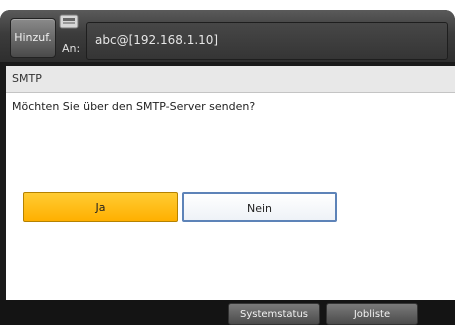 The width and height of the screenshot is (455, 325). What do you see at coordinates (69, 21) in the screenshot?
I see `printer-device-icon` at bounding box center [69, 21].